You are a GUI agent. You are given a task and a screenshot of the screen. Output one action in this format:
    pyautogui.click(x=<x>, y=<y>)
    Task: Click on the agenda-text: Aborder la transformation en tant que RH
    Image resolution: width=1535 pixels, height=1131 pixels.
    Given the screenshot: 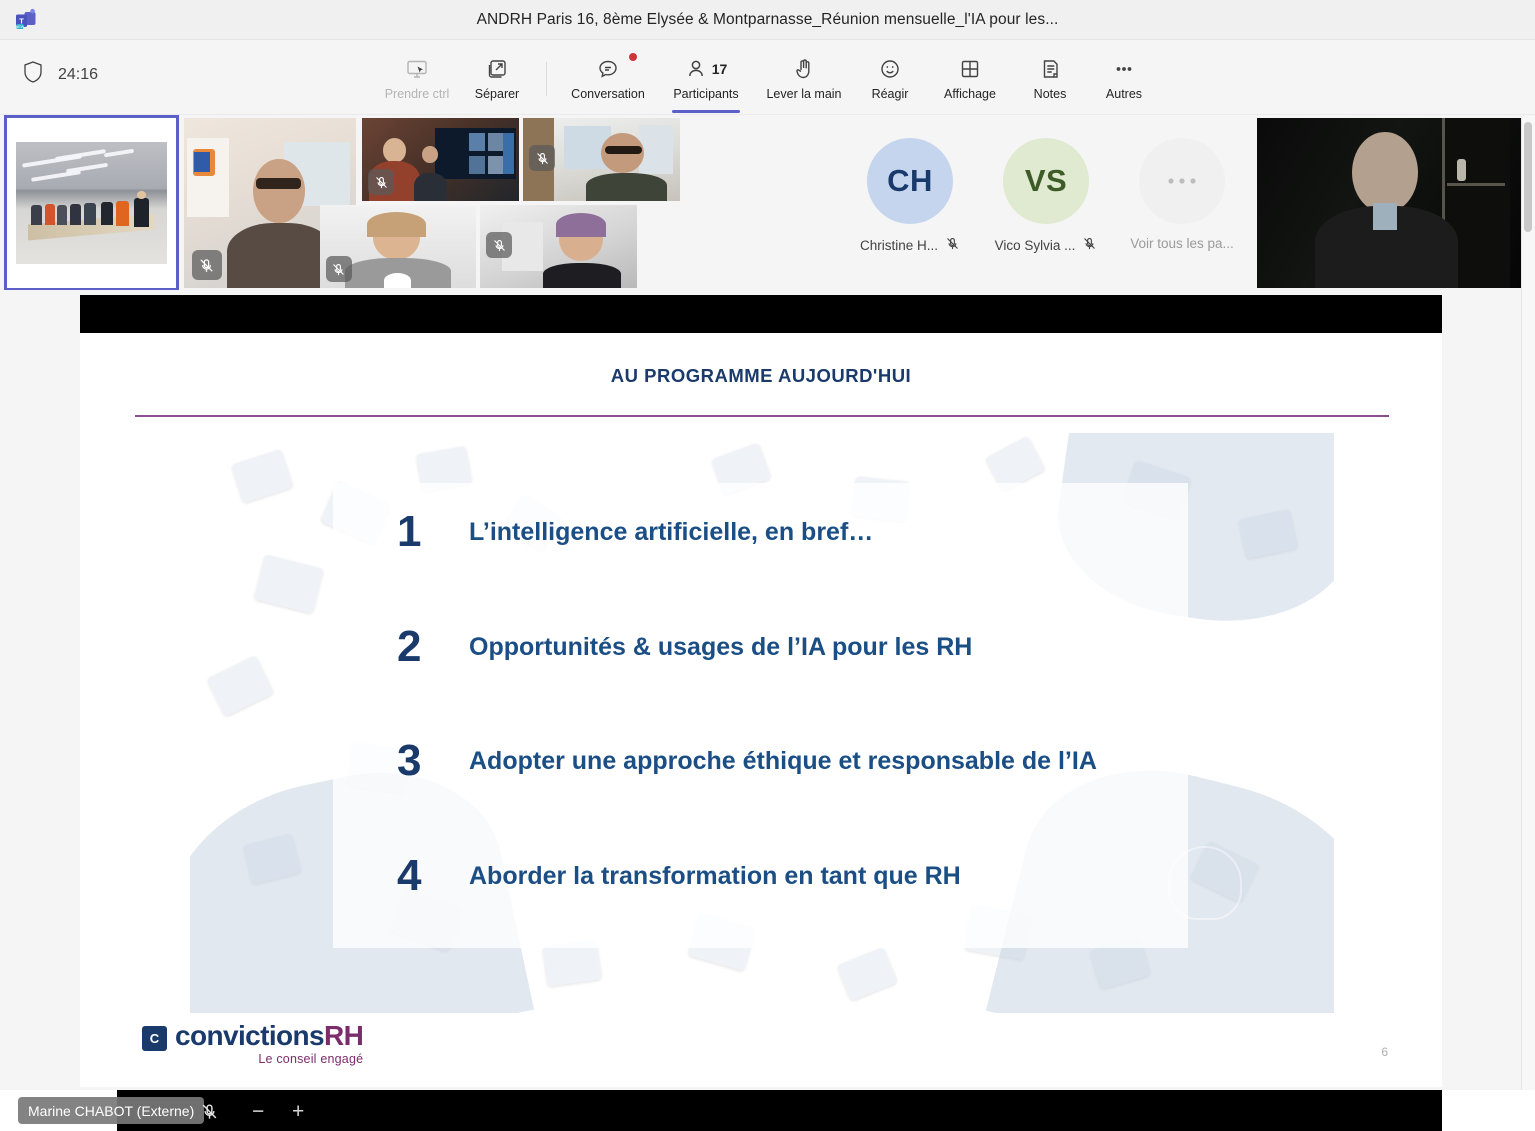 What is the action you would take?
    pyautogui.click(x=715, y=875)
    